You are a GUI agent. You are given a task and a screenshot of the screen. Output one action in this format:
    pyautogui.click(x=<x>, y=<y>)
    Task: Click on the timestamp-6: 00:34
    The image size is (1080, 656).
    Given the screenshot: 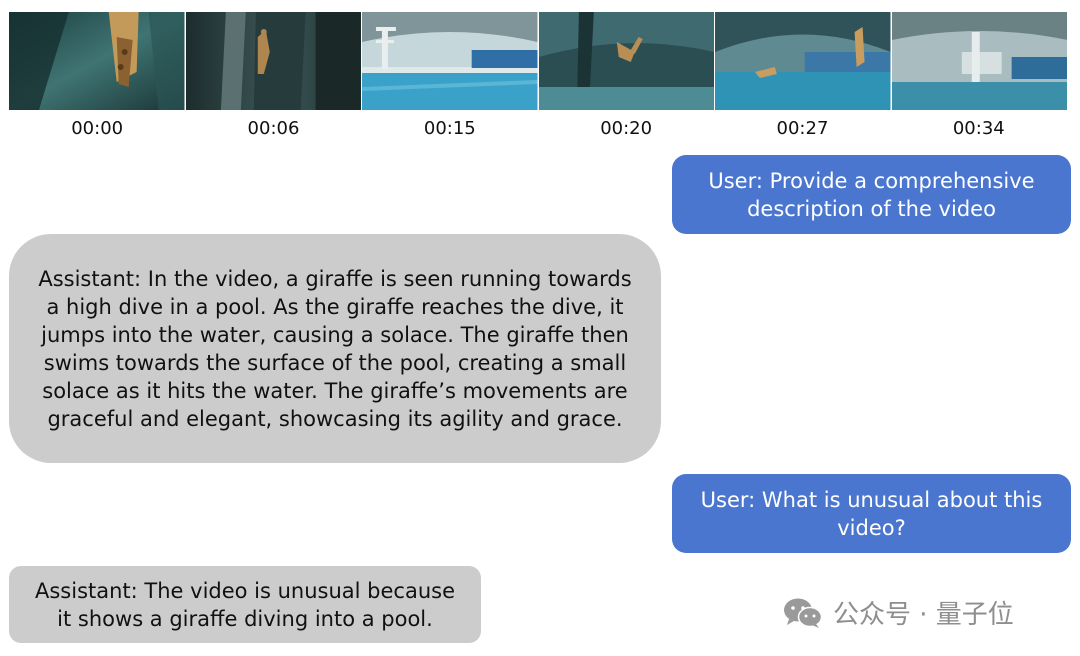 What is the action you would take?
    pyautogui.click(x=978, y=128)
    